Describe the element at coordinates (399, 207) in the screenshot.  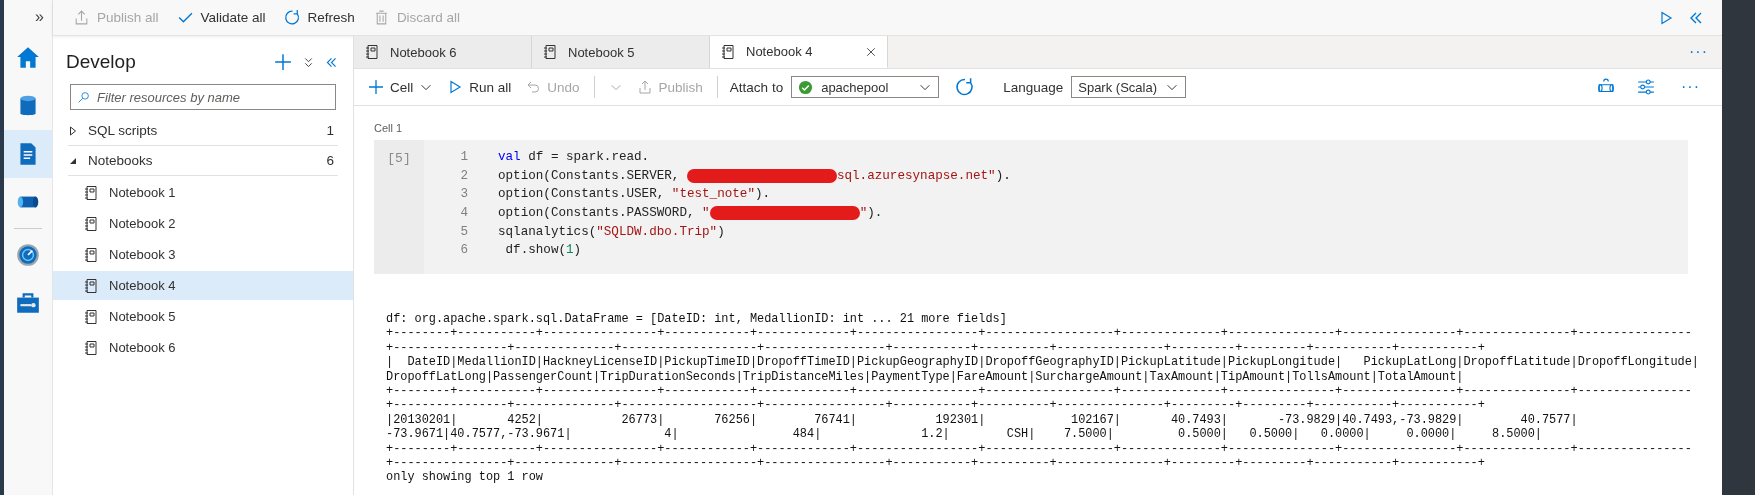
I see `execution-count: [5]` at that location.